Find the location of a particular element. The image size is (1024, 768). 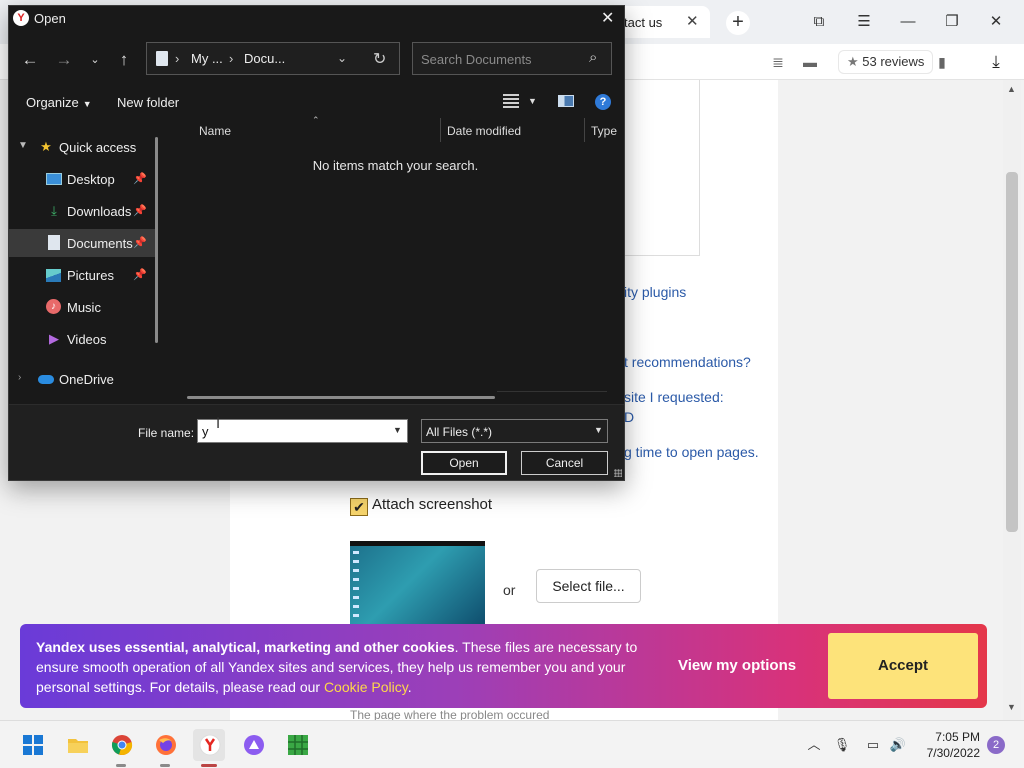

nav-label: Documents is located at coordinates (100, 243).